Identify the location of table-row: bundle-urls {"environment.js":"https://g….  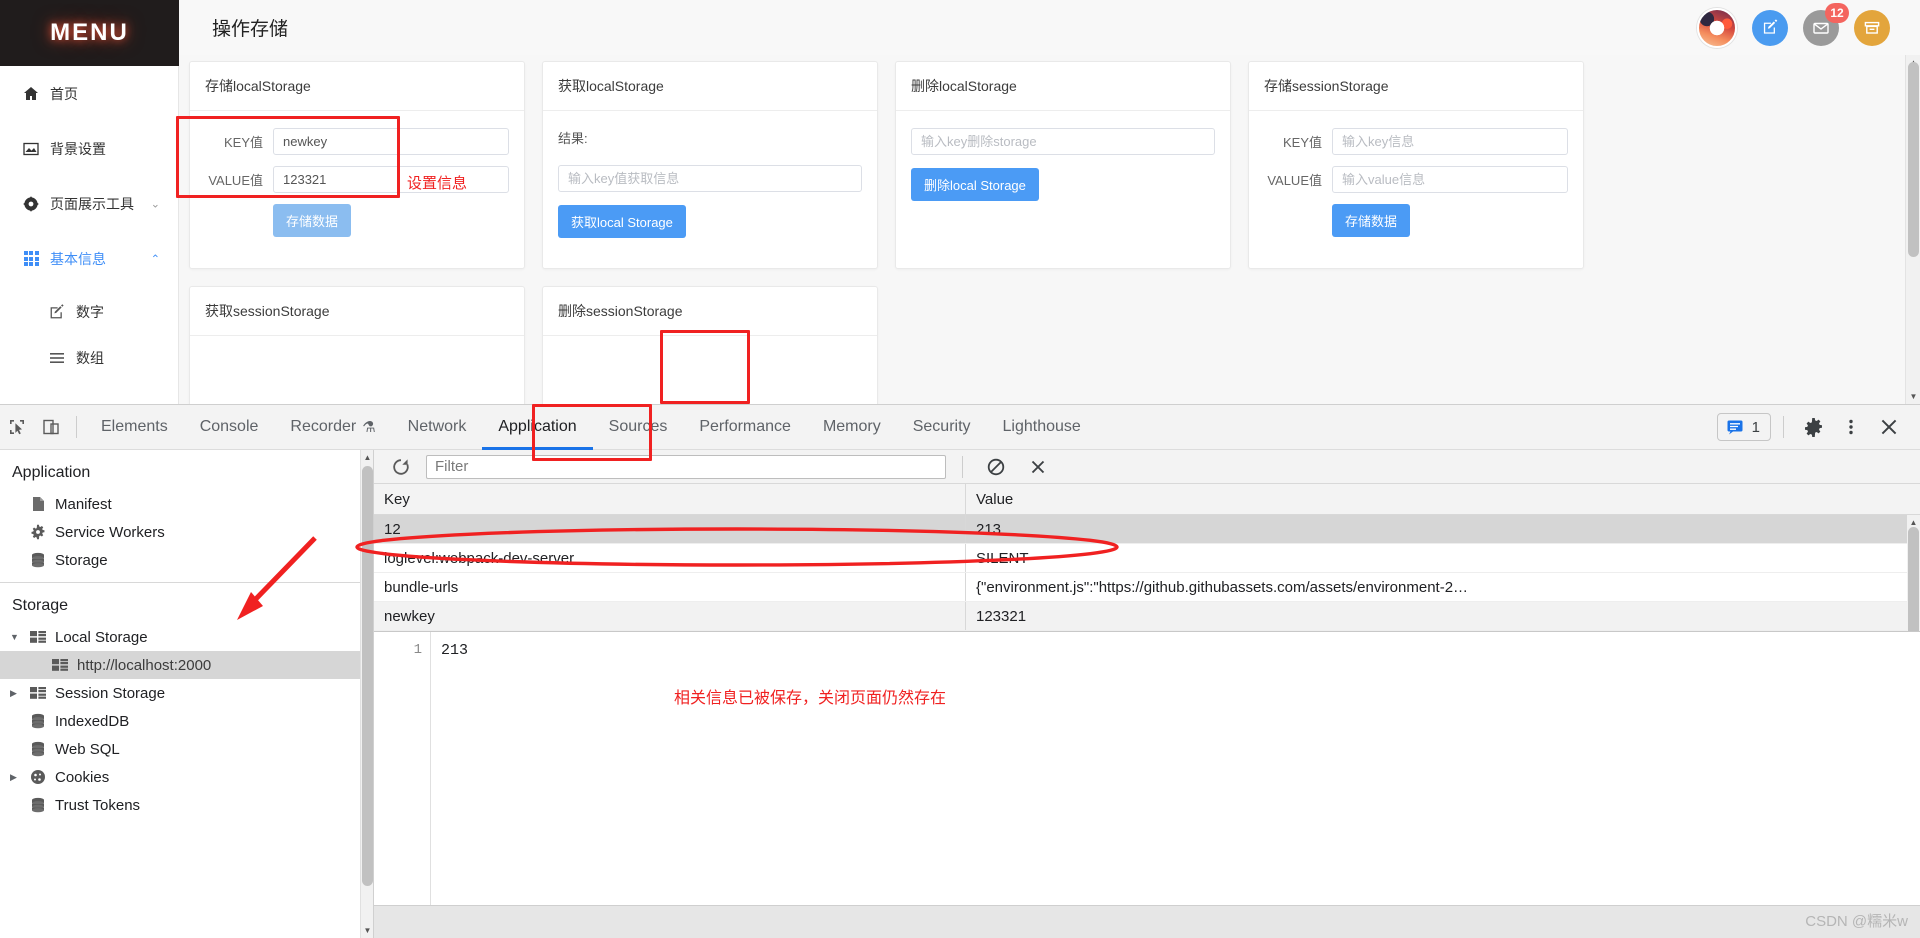
(1147, 587).